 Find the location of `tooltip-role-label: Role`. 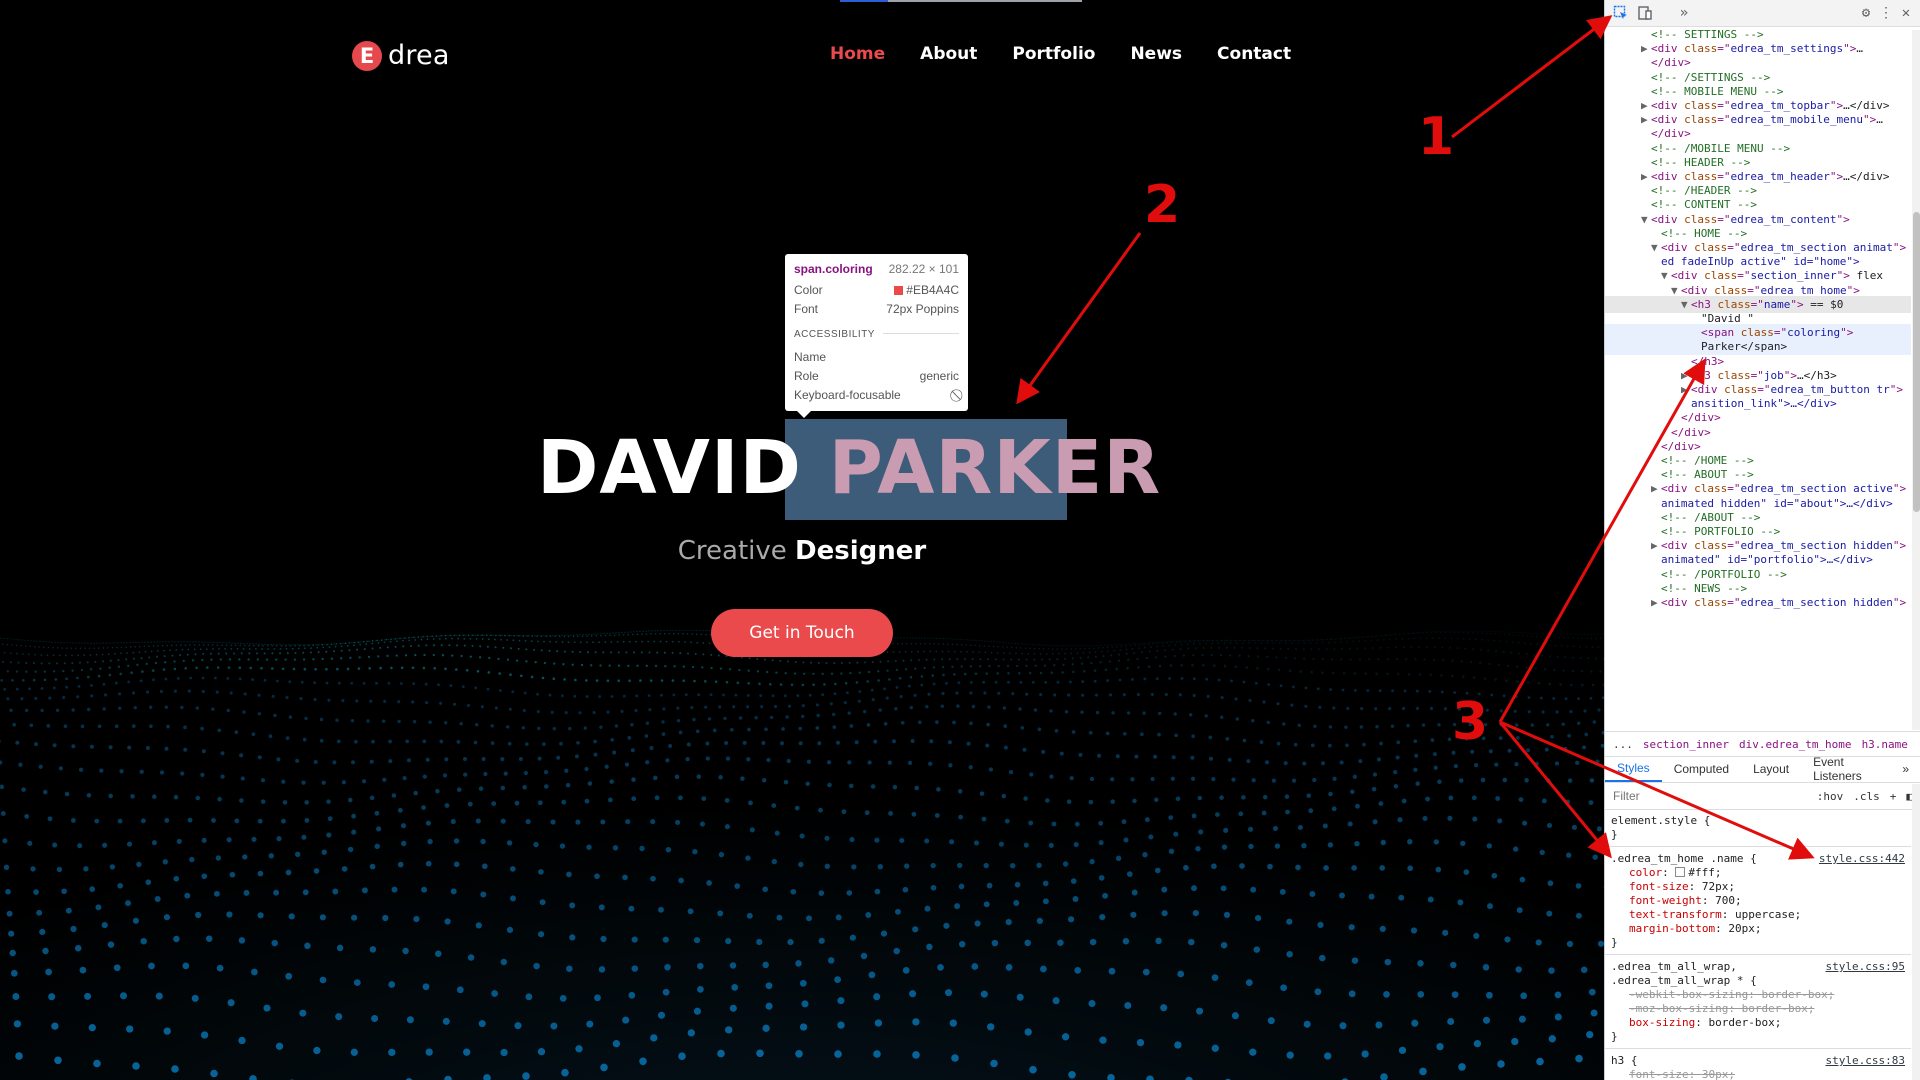

tooltip-role-label: Role is located at coordinates (806, 376).